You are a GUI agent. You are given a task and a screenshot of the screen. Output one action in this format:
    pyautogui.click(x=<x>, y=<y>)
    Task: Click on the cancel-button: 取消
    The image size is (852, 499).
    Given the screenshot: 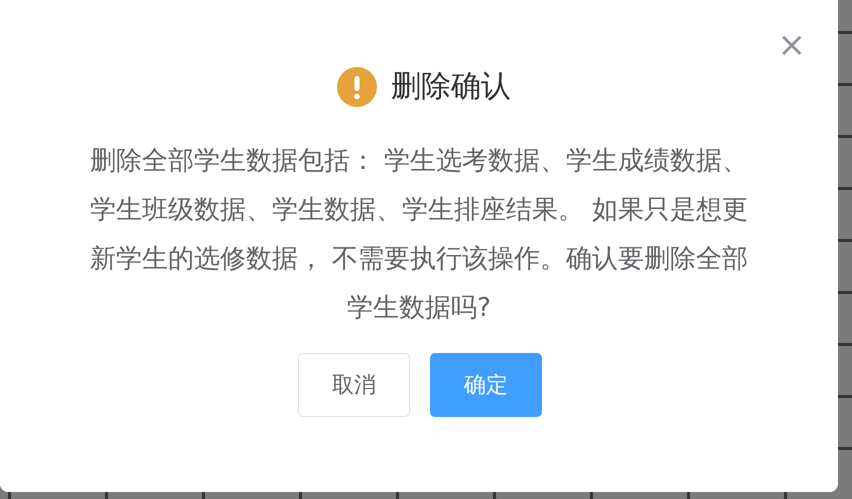 What is the action you would take?
    pyautogui.click(x=354, y=385)
    